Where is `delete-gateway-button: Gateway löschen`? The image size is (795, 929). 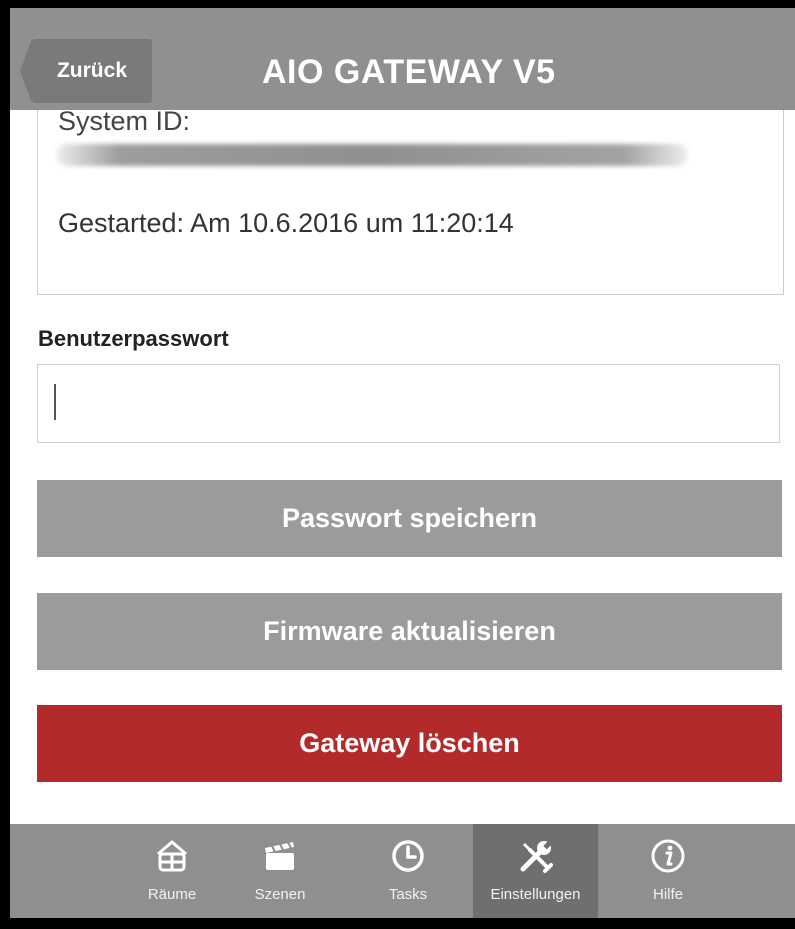 delete-gateway-button: Gateway löschen is located at coordinates (409, 743).